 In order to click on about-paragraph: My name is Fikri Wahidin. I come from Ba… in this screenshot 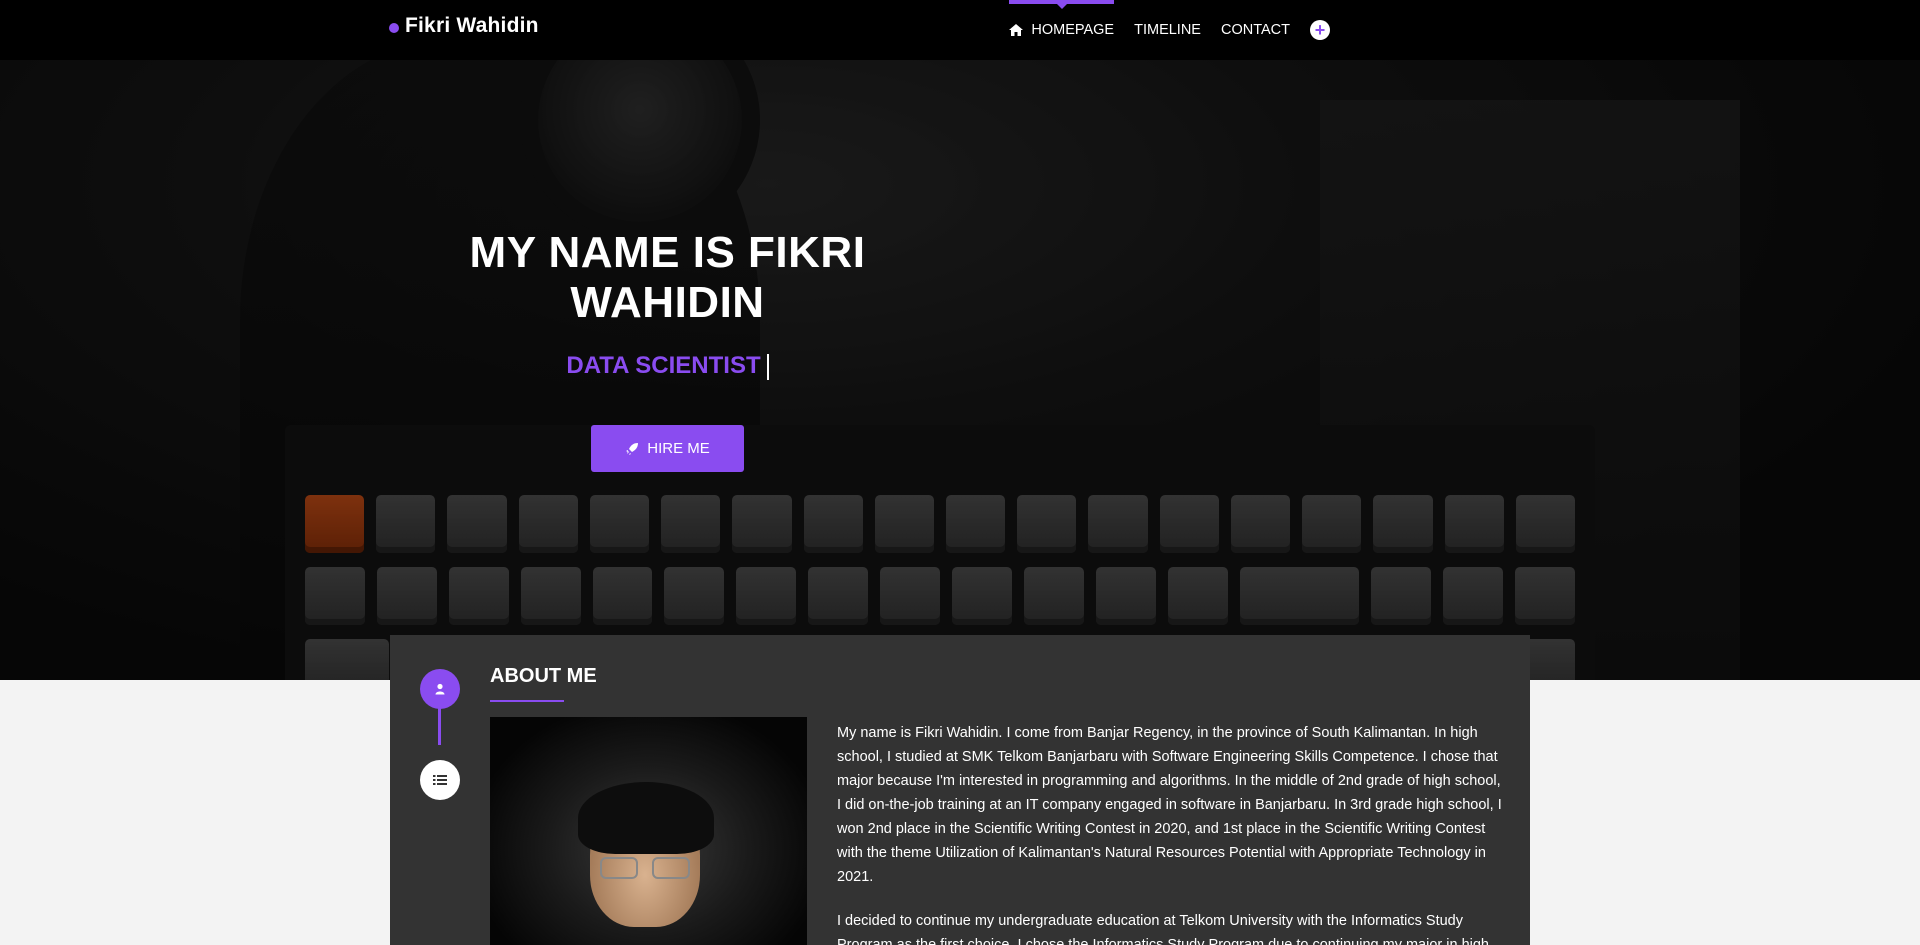, I will do `click(1169, 805)`.